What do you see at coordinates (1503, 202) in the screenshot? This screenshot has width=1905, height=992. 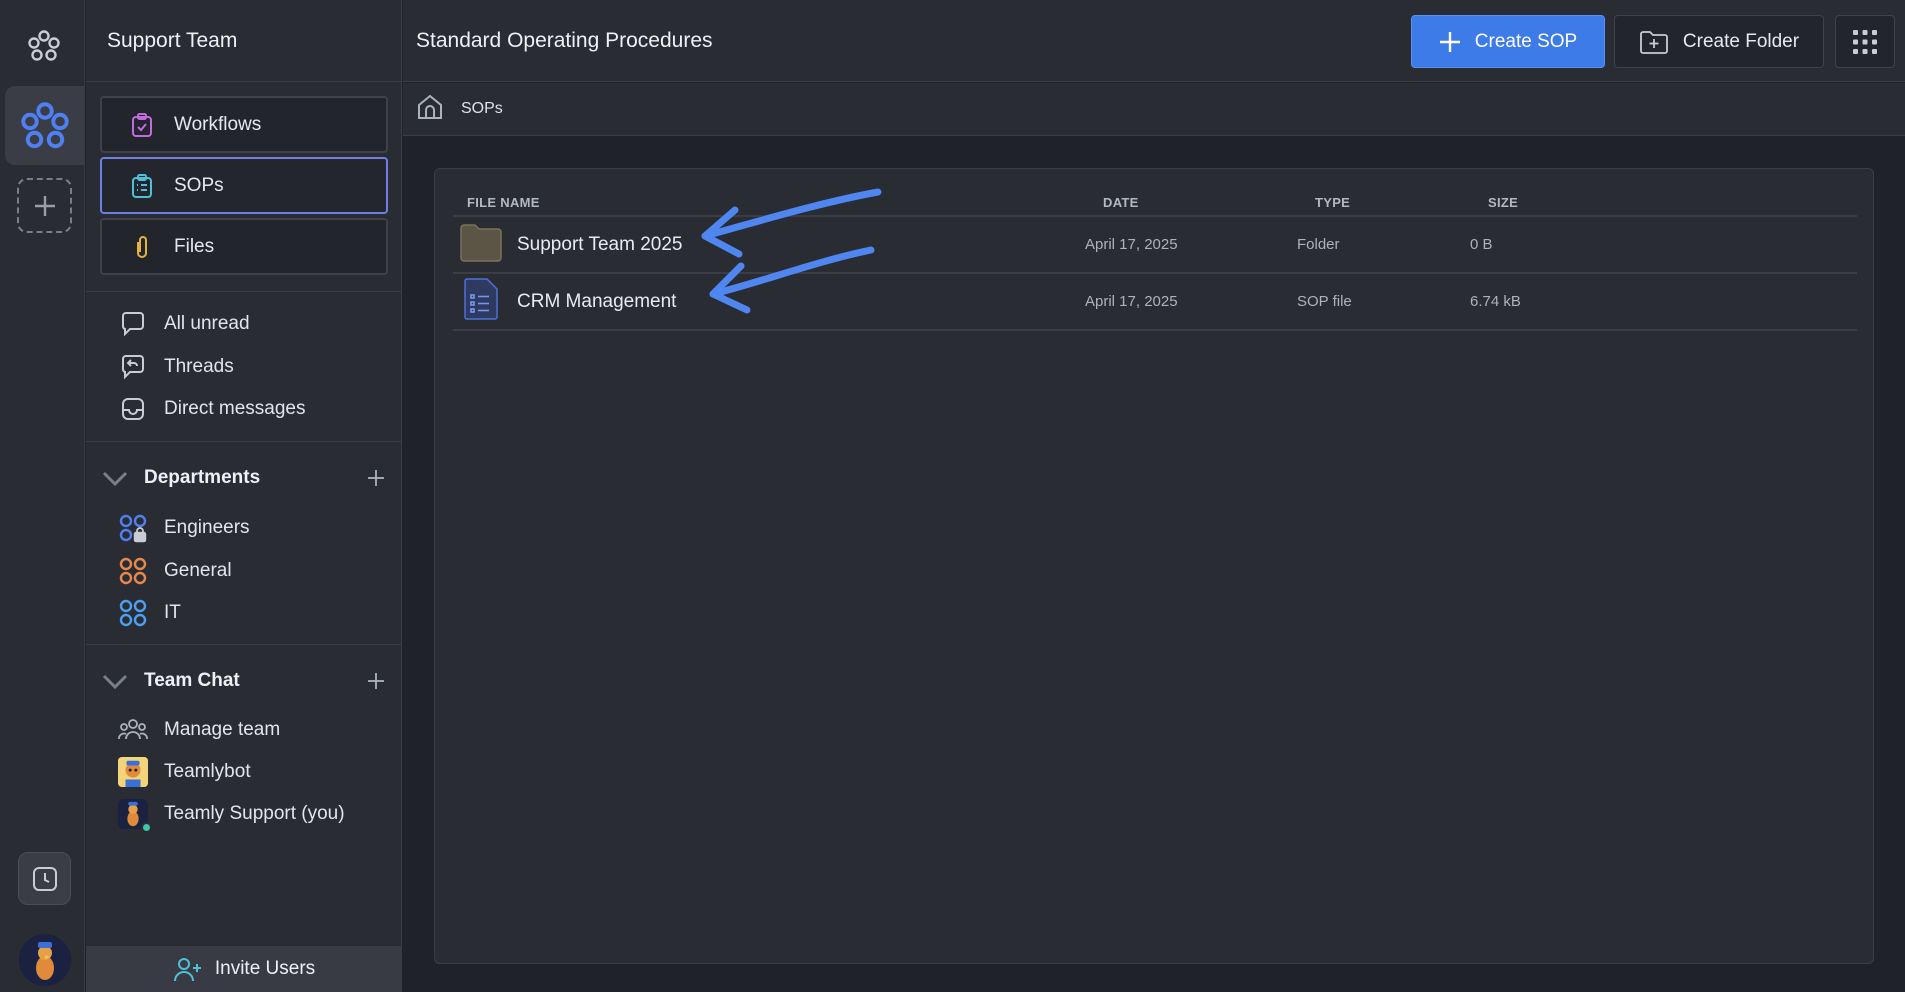 I see `column-header-size: SIZE` at bounding box center [1503, 202].